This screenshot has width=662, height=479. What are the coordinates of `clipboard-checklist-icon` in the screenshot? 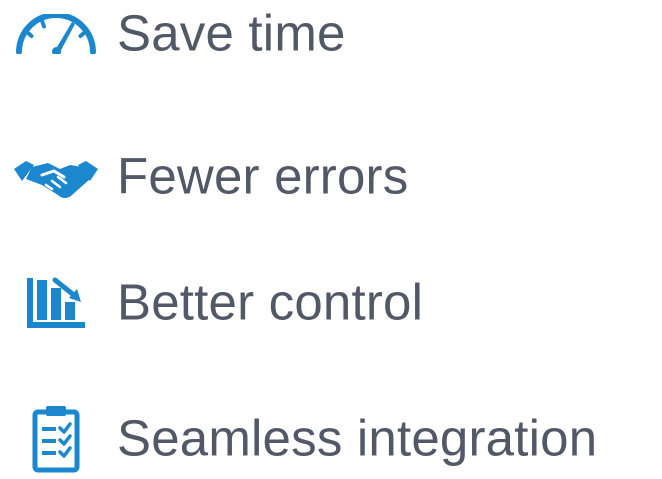 It's located at (56, 439).